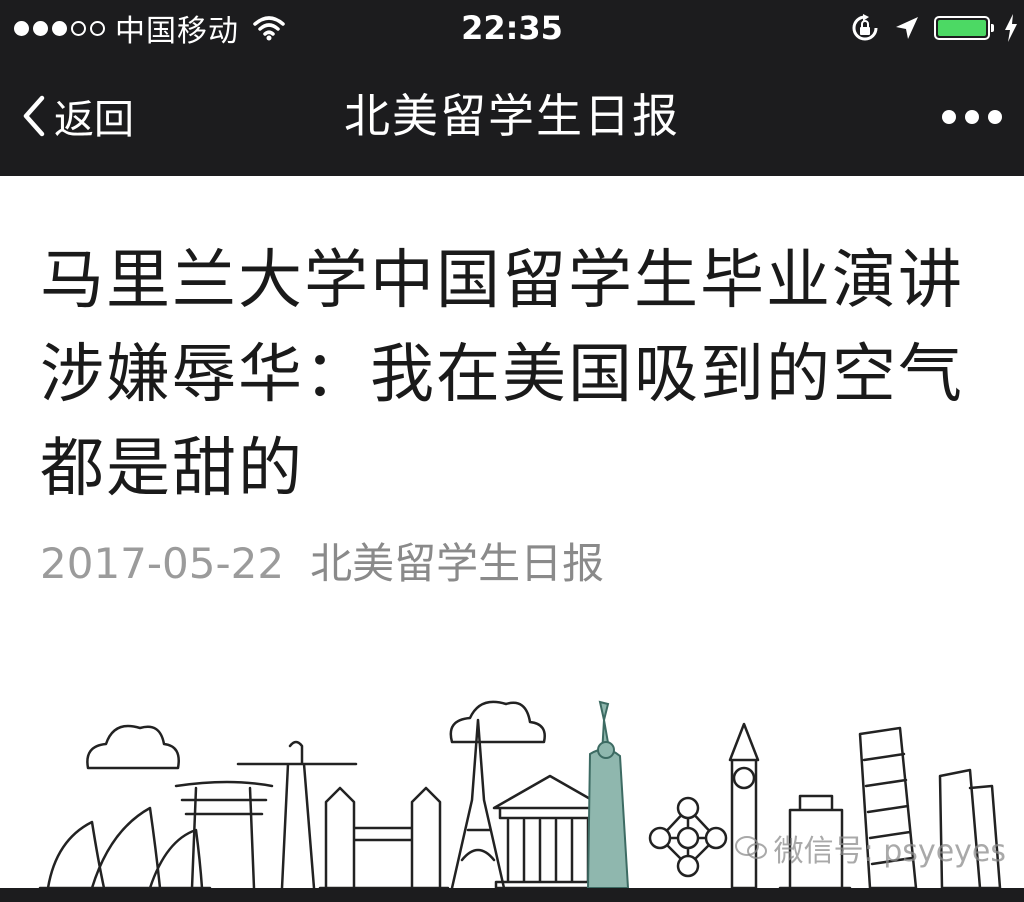  I want to click on charging-bolt-icon, so click(1011, 28).